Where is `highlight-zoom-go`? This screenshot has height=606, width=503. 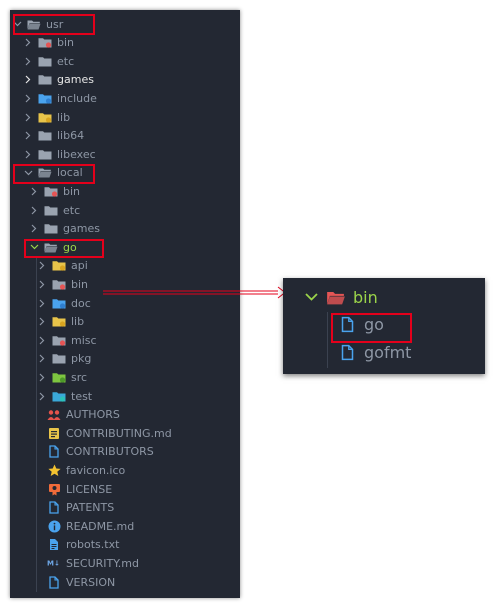 highlight-zoom-go is located at coordinates (371, 328).